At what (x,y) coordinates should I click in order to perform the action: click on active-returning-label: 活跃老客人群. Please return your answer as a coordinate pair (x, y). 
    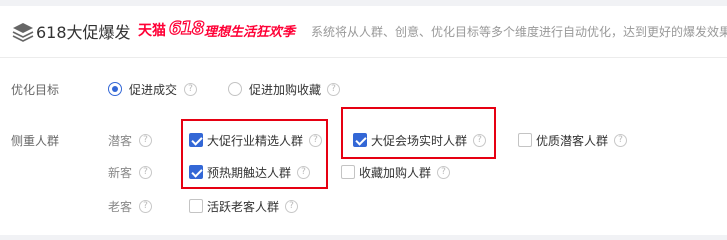
    Looking at the image, I should click on (243, 206).